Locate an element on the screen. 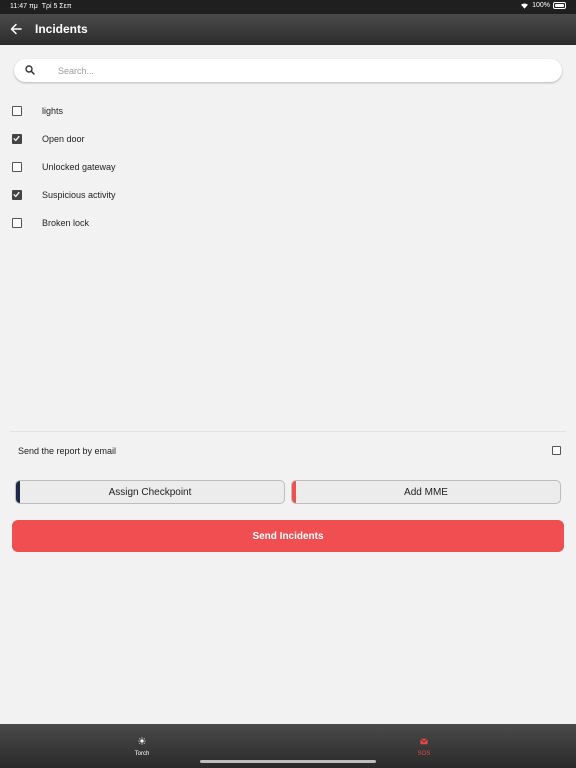 The width and height of the screenshot is (576, 768). status-time-date: 11:47 πμ Τρί 5 Σεπ is located at coordinates (41, 6).